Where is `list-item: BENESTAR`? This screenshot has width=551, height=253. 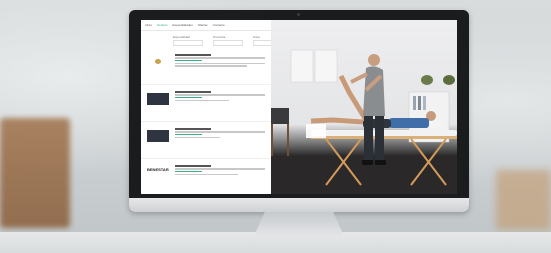 list-item: BENESTAR is located at coordinates (206, 176).